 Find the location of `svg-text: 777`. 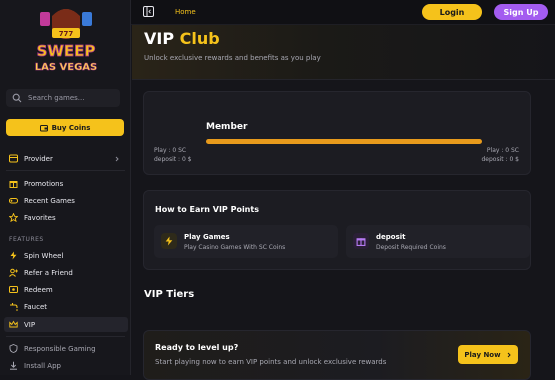

svg-text: 777 is located at coordinates (66, 34).